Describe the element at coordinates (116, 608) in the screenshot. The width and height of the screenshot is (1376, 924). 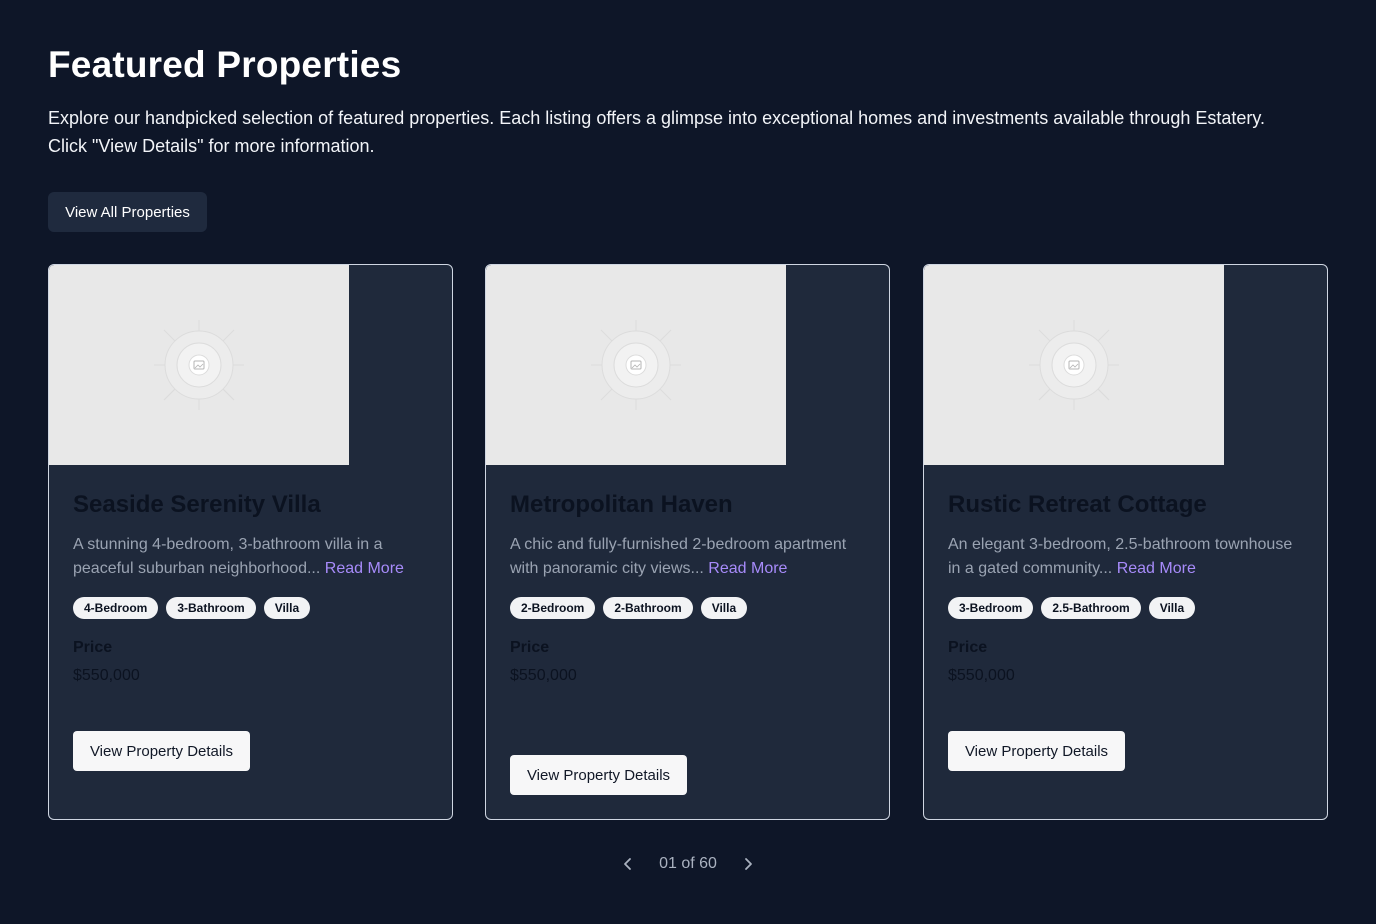
I see `tag-bedrooms: 4-Bedroom` at that location.